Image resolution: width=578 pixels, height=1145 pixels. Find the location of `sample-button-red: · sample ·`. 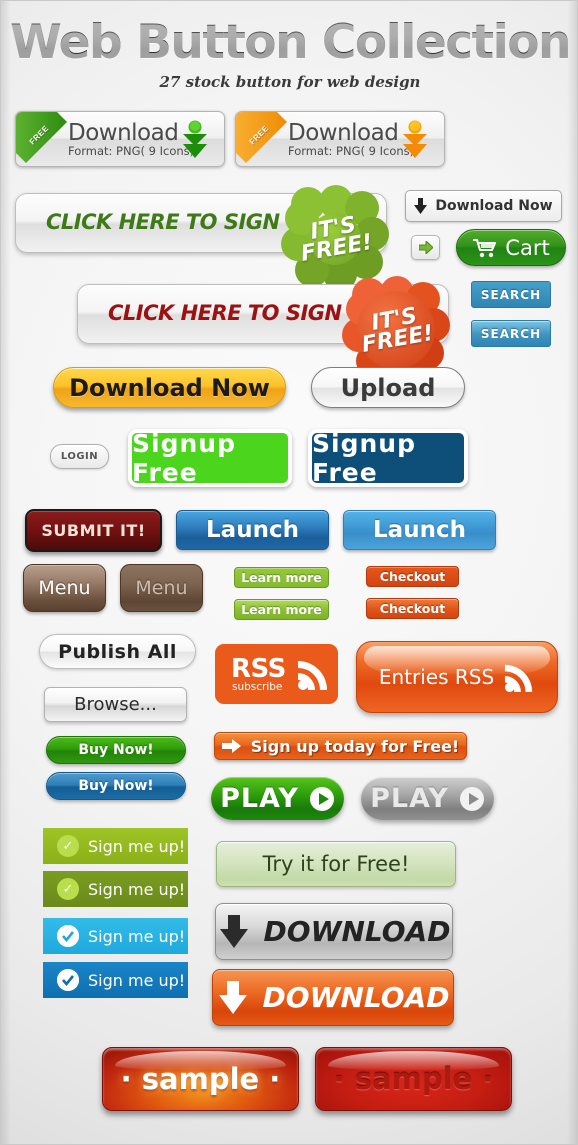

sample-button-red: · sample · is located at coordinates (413, 1079).